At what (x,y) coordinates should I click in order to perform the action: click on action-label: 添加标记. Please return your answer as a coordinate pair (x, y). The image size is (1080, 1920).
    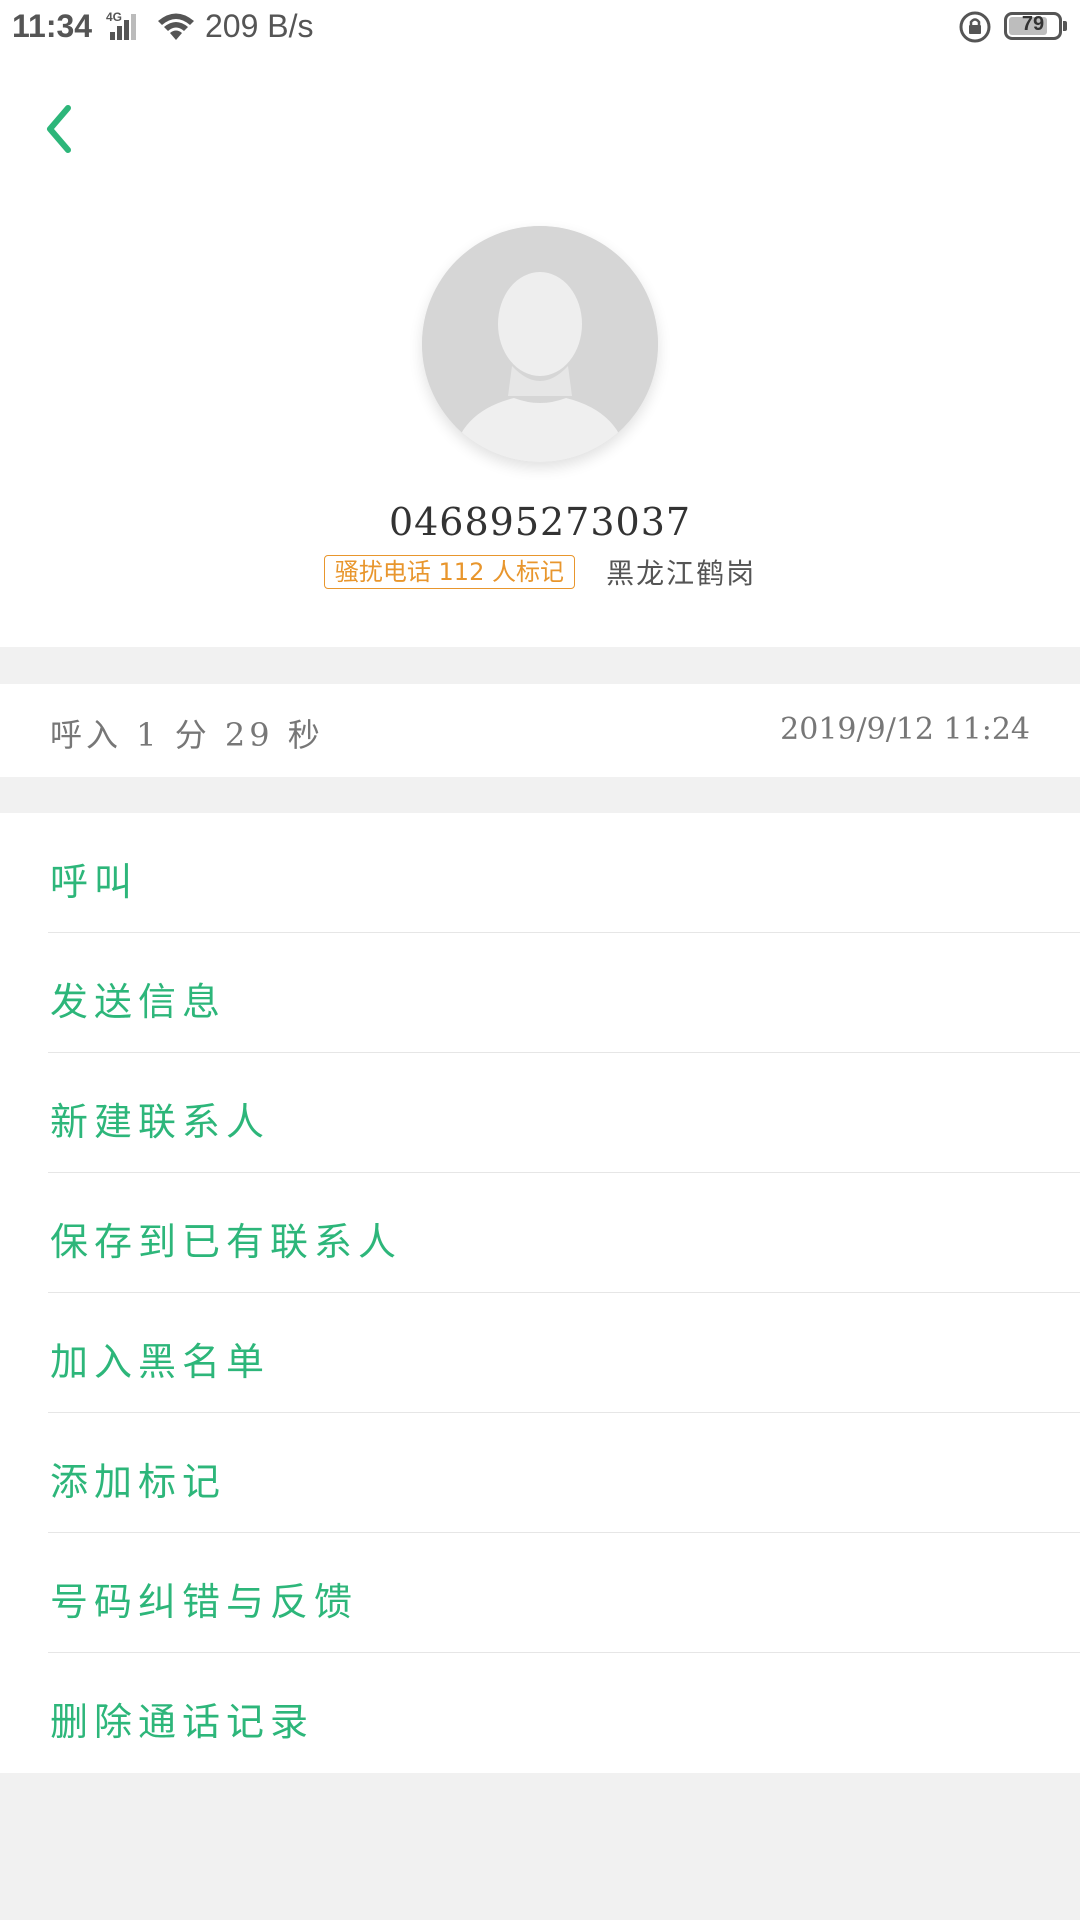
    Looking at the image, I should click on (138, 1482).